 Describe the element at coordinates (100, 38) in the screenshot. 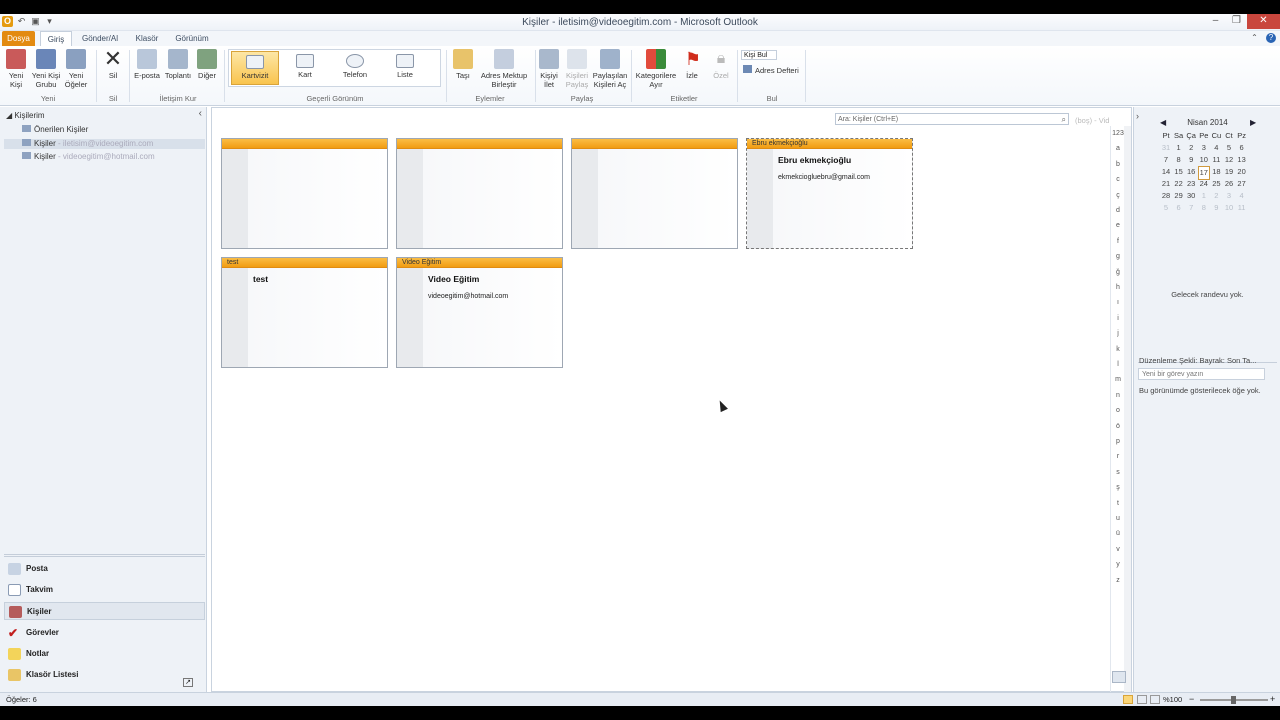

I see `tab-send-receive: Gönder/Al` at that location.